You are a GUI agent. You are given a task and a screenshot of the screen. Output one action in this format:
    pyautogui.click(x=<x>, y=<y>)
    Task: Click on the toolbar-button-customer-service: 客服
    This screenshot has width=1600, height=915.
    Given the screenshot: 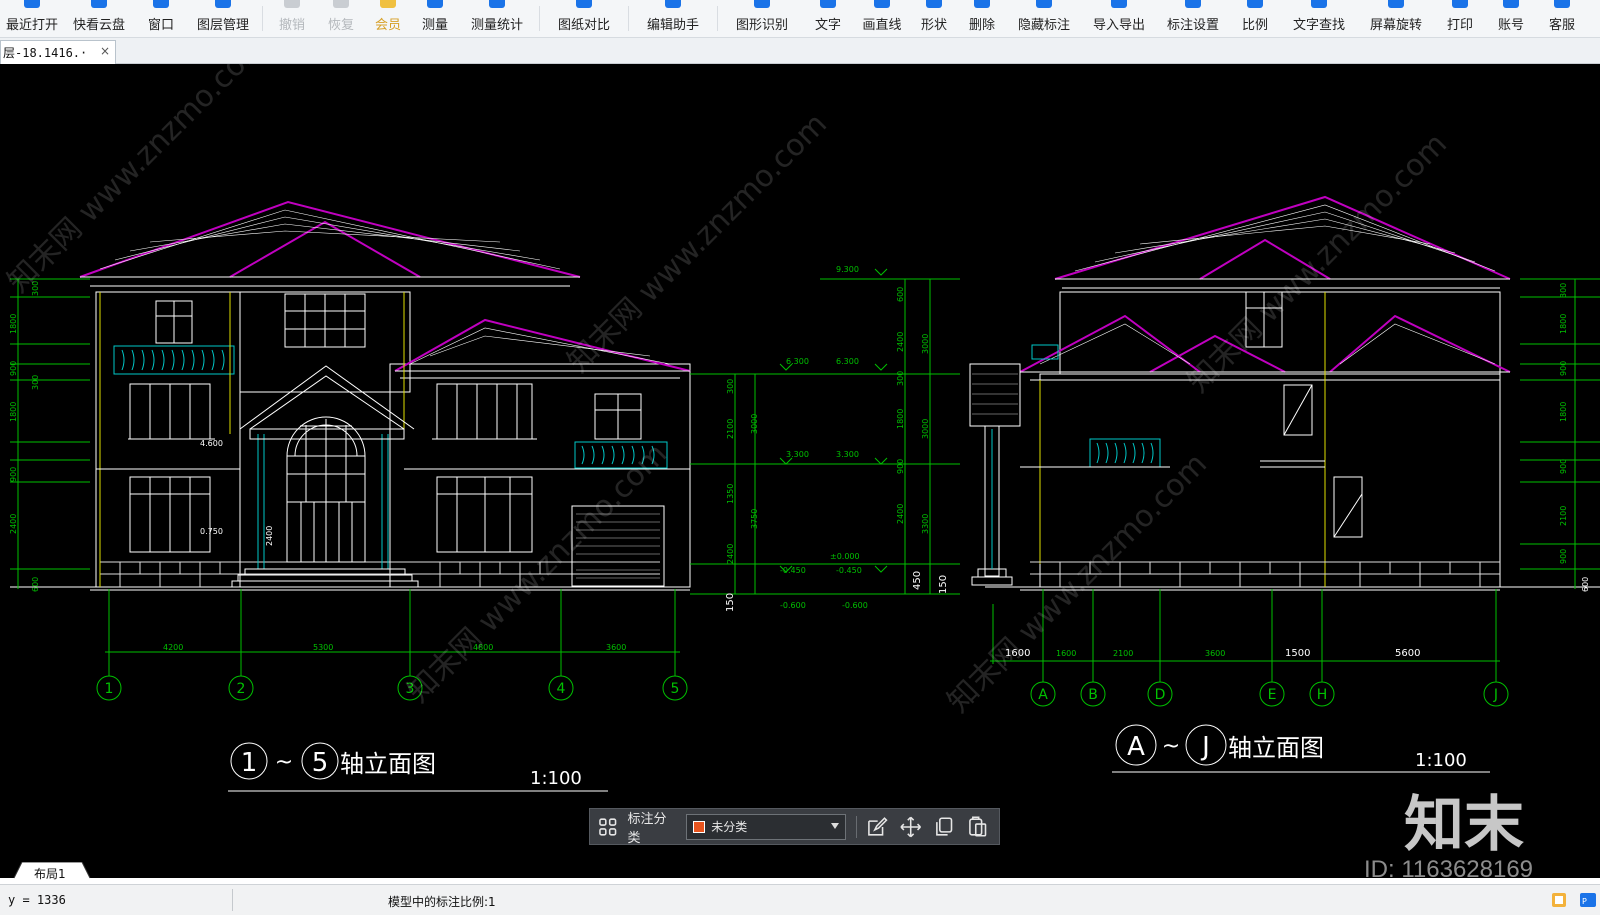 What is the action you would take?
    pyautogui.click(x=1562, y=18)
    